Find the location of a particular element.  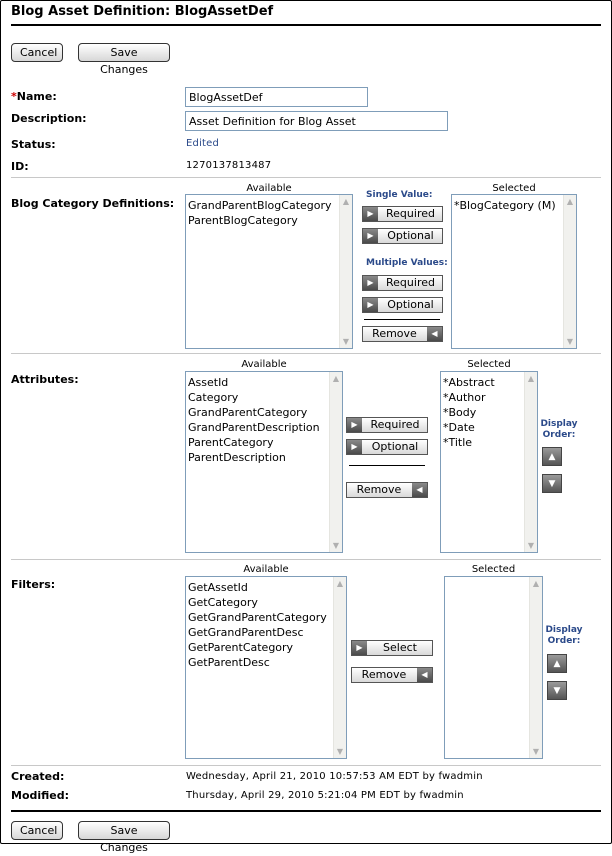

id-value: 1270137813487 is located at coordinates (229, 165).